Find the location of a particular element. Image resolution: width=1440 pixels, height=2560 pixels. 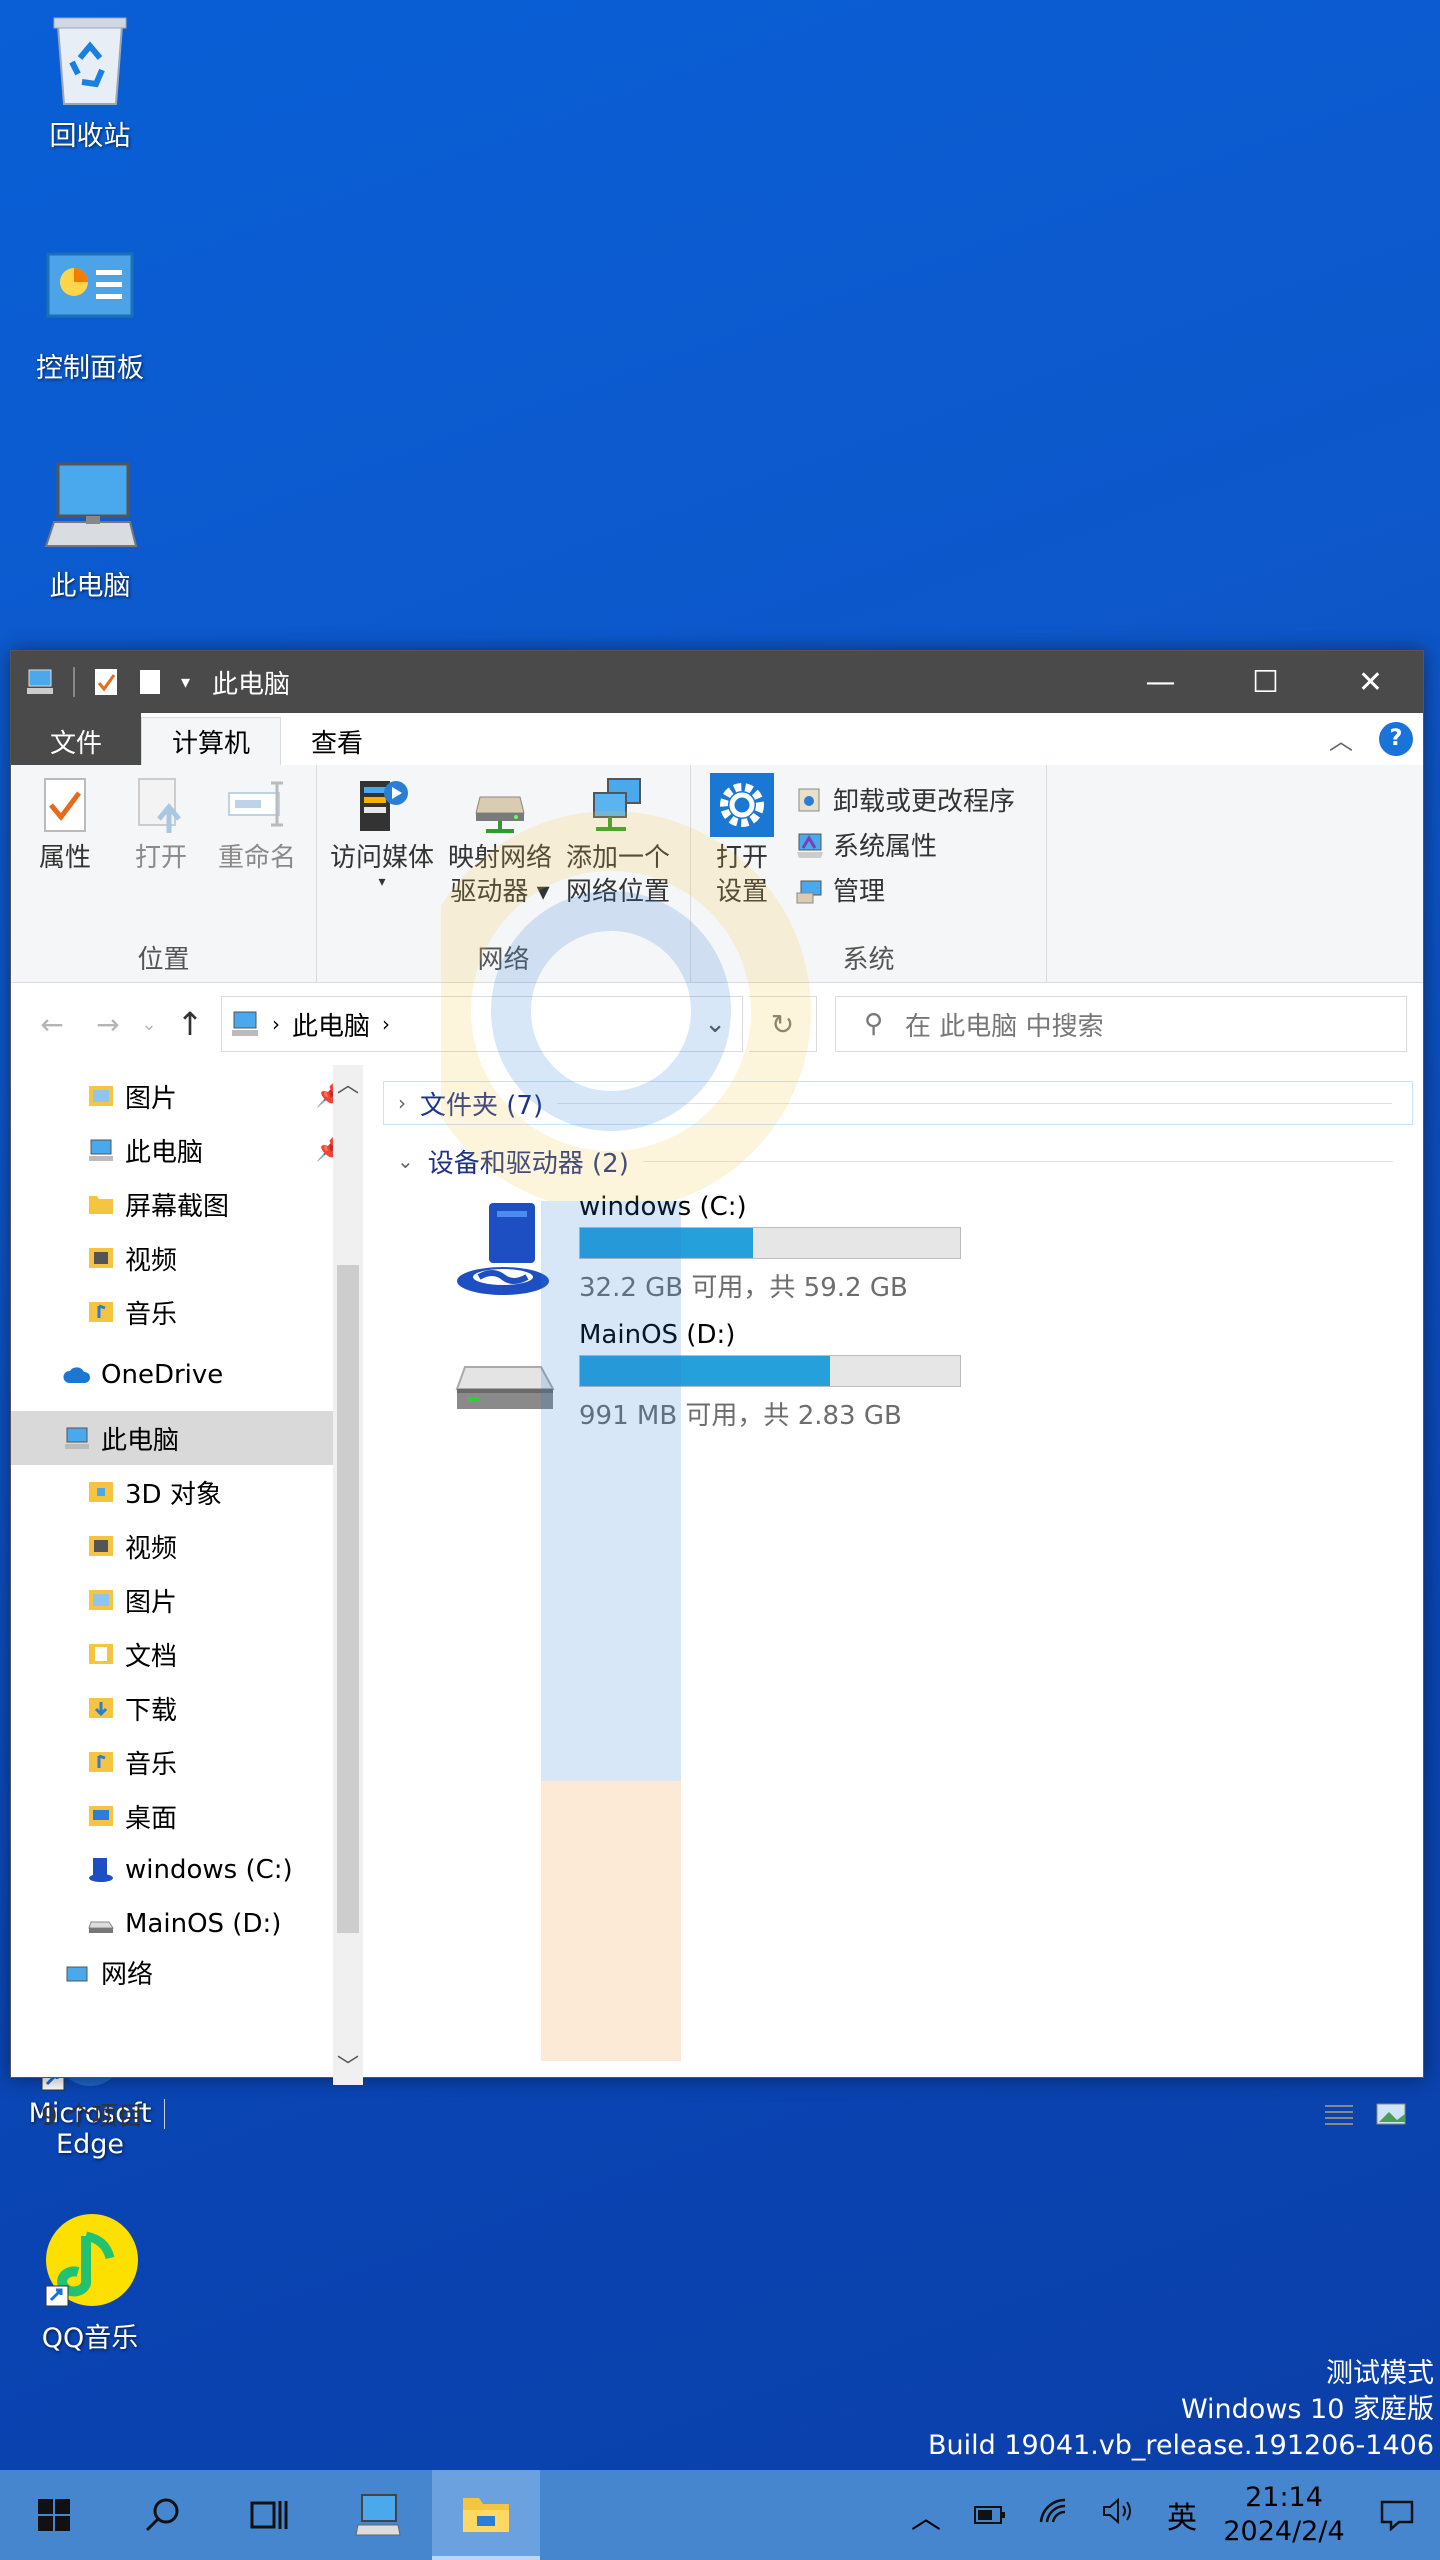

tab-view: 查看 is located at coordinates (337, 741).